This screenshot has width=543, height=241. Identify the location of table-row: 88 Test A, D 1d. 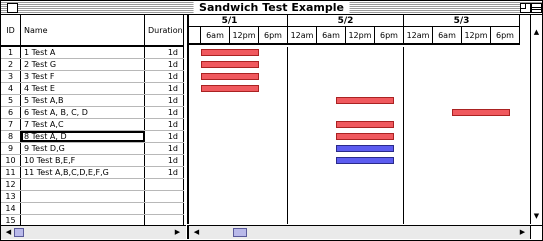
(92, 137).